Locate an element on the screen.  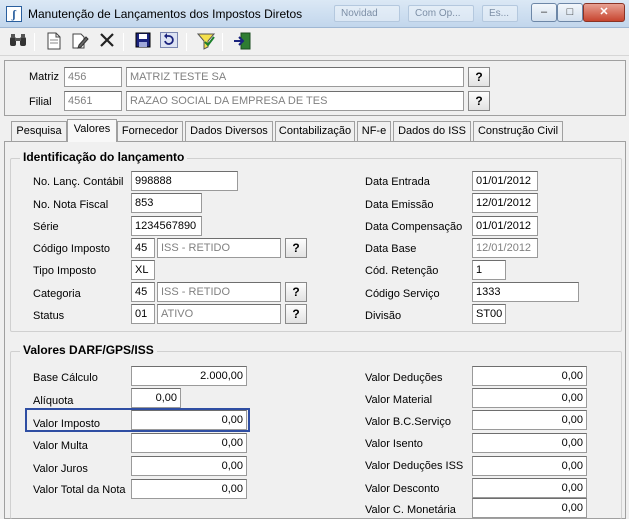
base-calculo-label: Base Cálculo is located at coordinates (65, 378).